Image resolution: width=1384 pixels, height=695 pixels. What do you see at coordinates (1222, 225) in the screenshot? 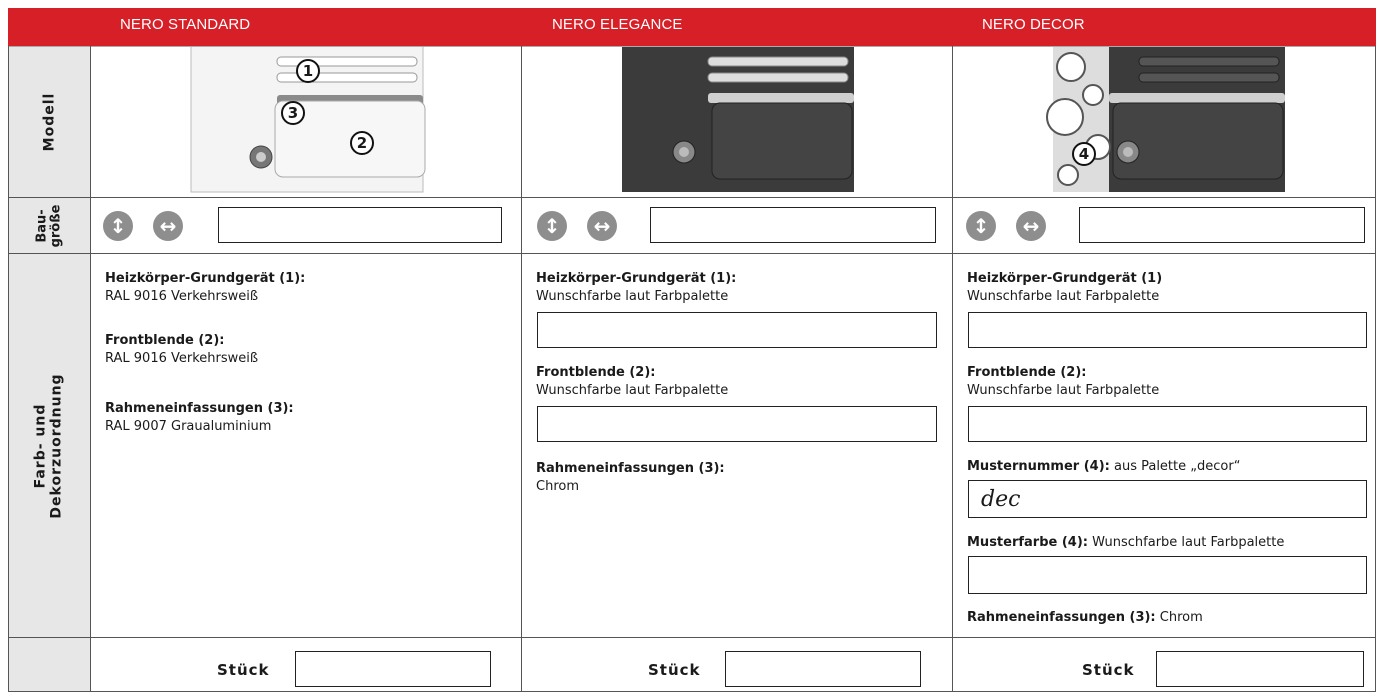
I see `size-input-decor` at bounding box center [1222, 225].